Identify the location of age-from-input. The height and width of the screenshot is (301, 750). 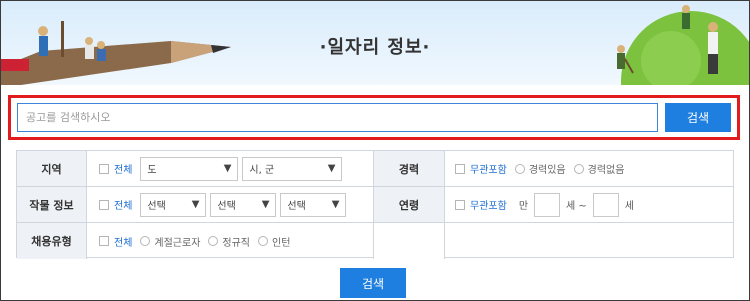
(547, 204).